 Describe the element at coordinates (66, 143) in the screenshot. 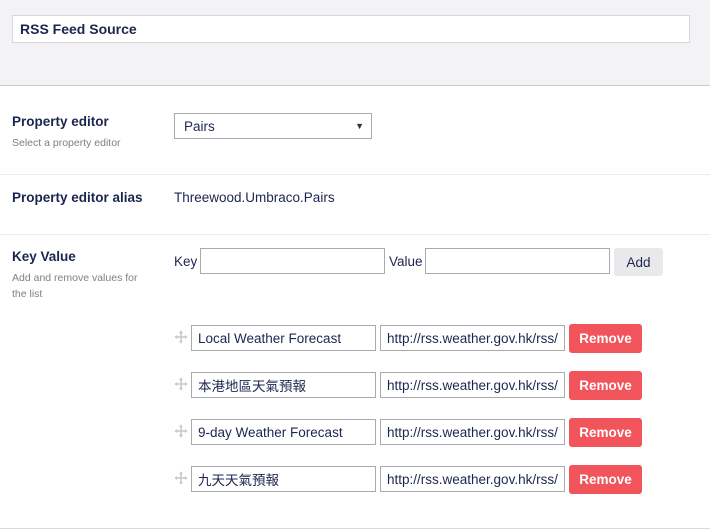

I see `property-editor-description: Select a property editor` at that location.